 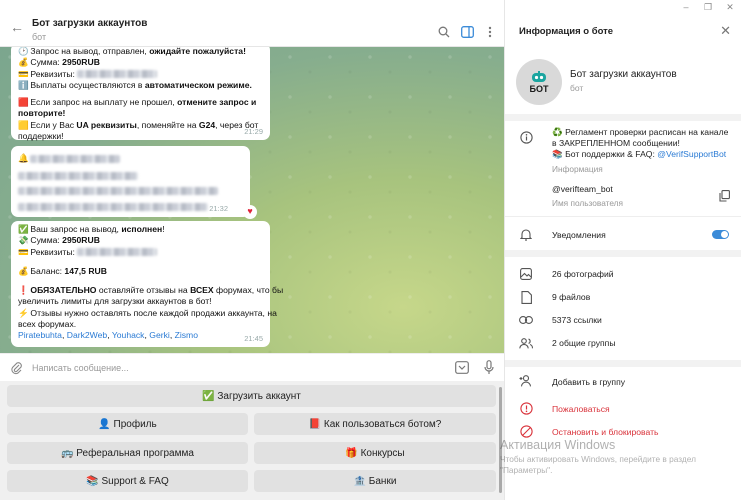 What do you see at coordinates (605, 432) in the screenshot?
I see `stop-and-block-button: Остановить и блокировать` at bounding box center [605, 432].